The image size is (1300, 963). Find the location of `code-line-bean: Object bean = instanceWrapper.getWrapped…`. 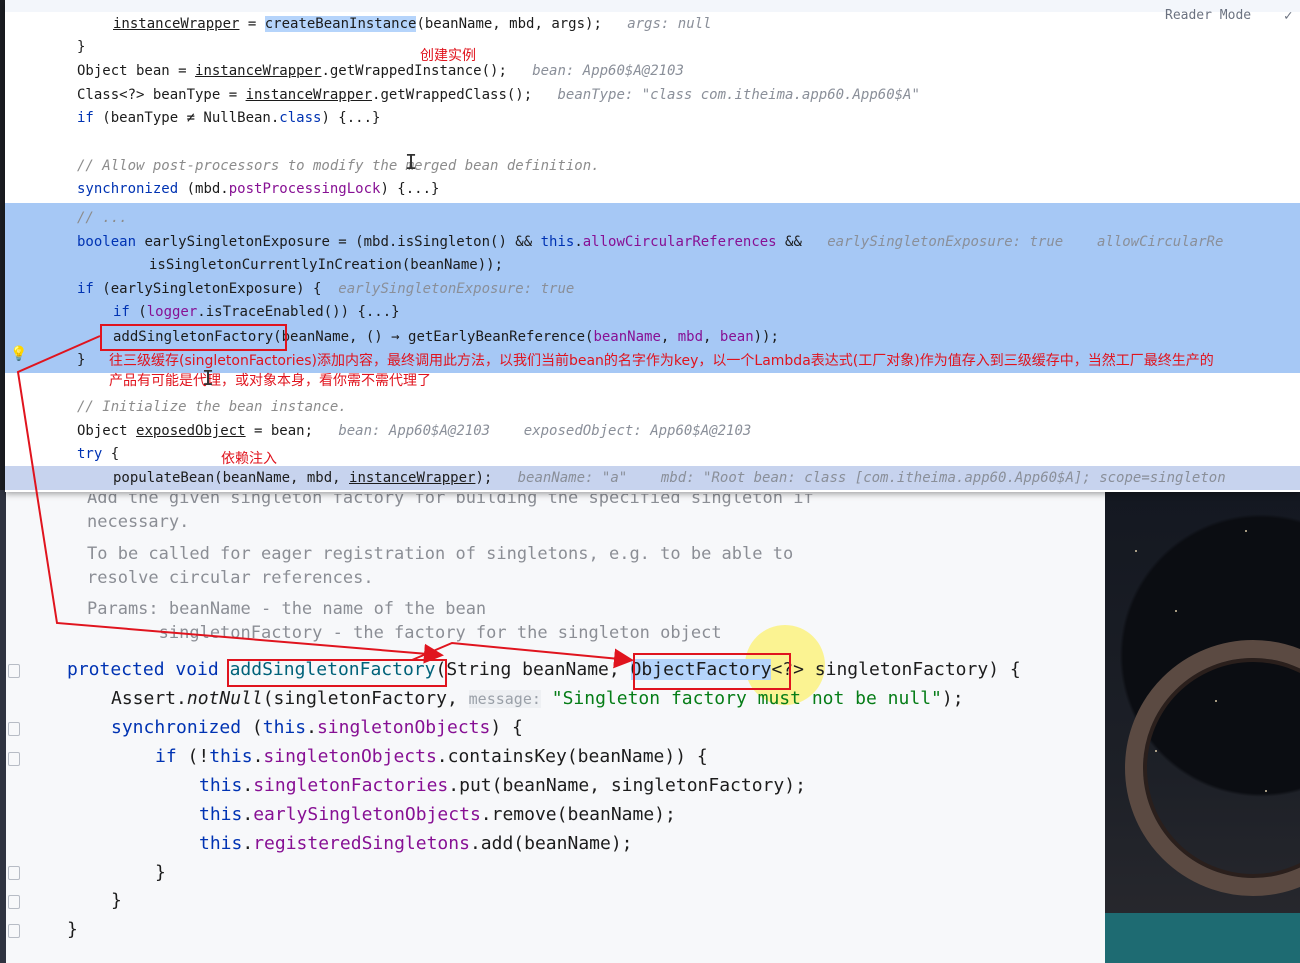

code-line-bean: Object bean = instanceWrapper.getWrapped… is located at coordinates (380, 71).